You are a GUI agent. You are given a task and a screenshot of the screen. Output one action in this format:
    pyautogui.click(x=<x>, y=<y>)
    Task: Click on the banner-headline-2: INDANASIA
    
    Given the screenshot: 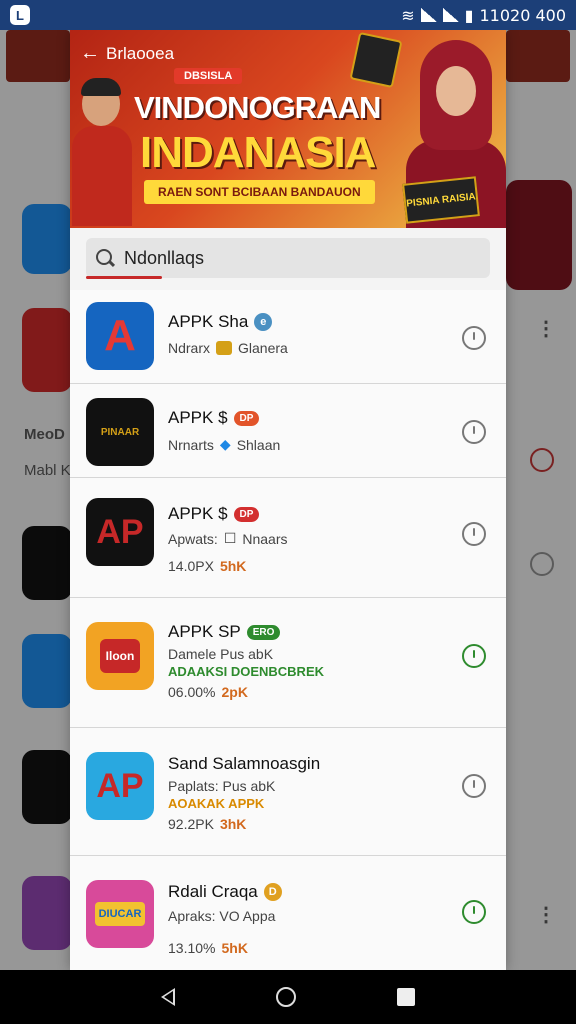 What is the action you would take?
    pyautogui.click(x=258, y=152)
    